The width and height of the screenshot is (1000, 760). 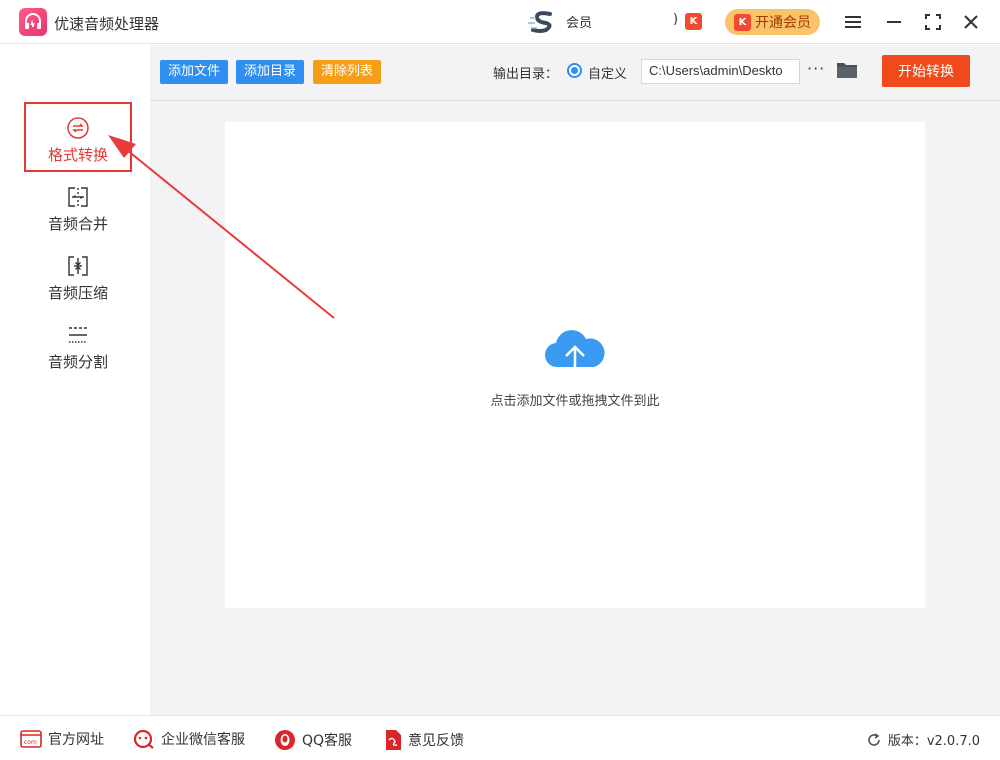 I want to click on qq-service-label: QQ客服, so click(x=327, y=741).